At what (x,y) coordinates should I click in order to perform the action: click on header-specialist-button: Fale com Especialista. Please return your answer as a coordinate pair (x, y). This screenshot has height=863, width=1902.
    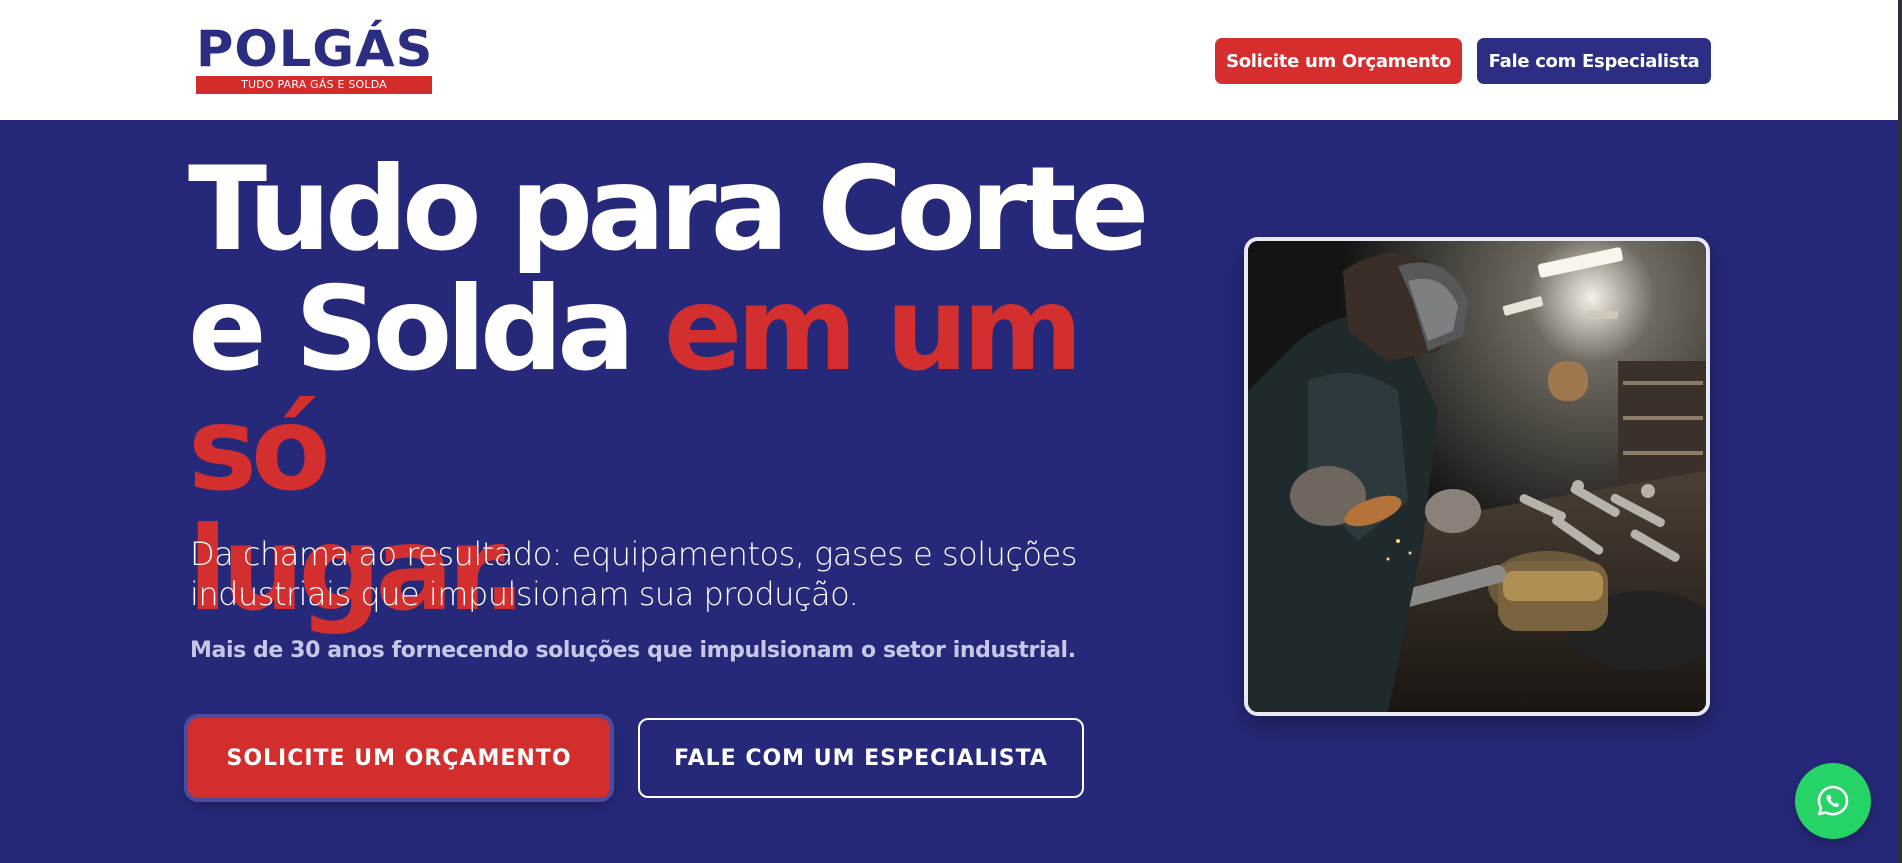
    Looking at the image, I should click on (1594, 61).